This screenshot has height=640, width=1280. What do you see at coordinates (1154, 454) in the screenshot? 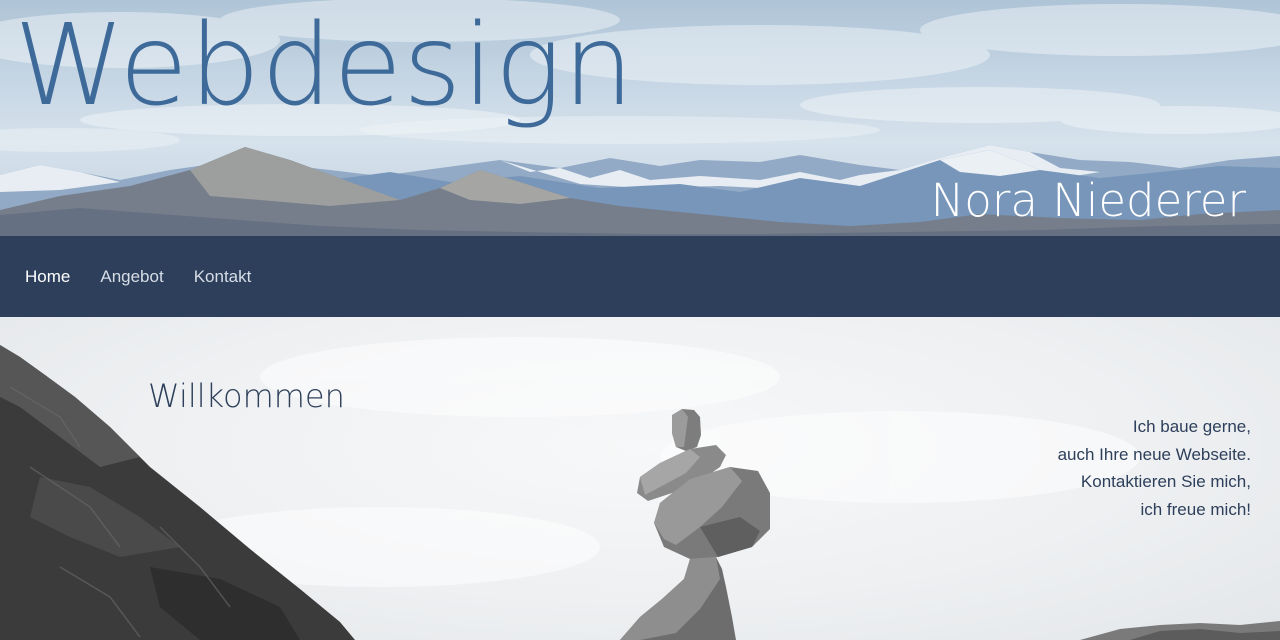
I see `intro-line: auch Ihre neue Webseite.` at bounding box center [1154, 454].